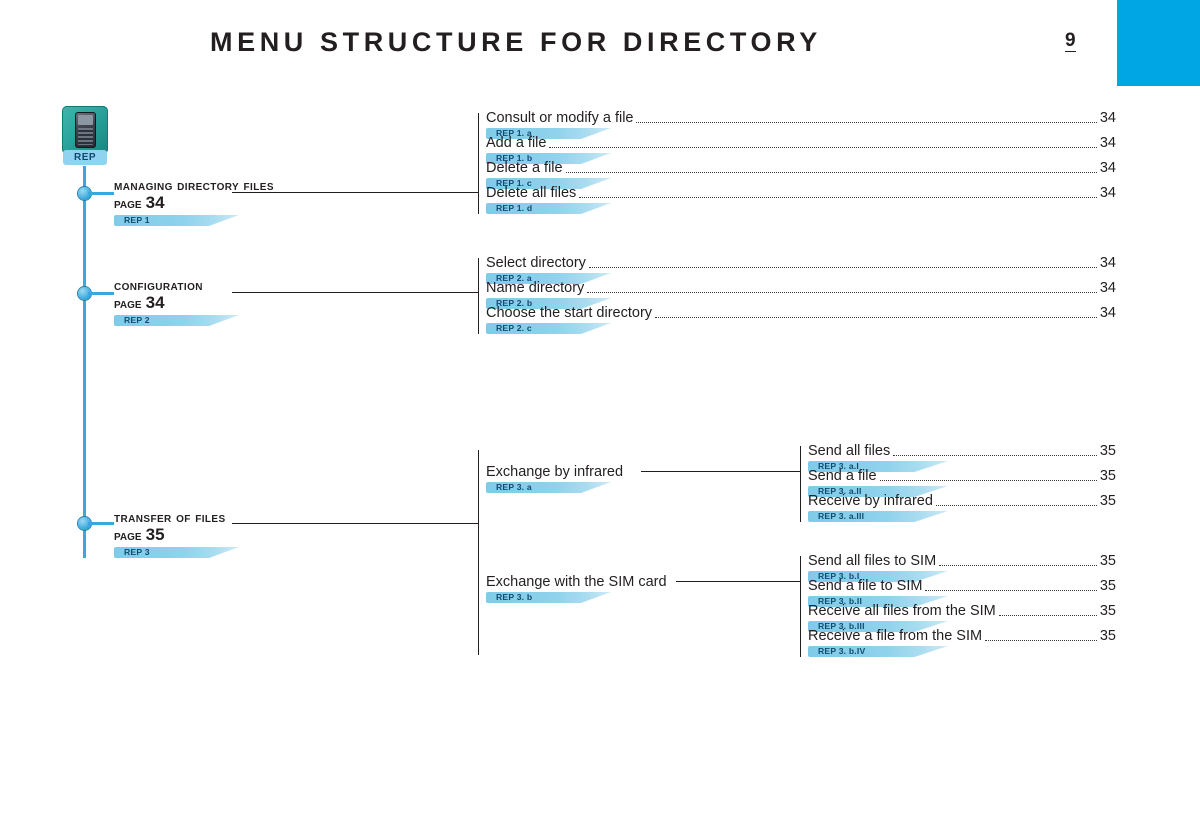  I want to click on accent-corner-block, so click(1158, 43).